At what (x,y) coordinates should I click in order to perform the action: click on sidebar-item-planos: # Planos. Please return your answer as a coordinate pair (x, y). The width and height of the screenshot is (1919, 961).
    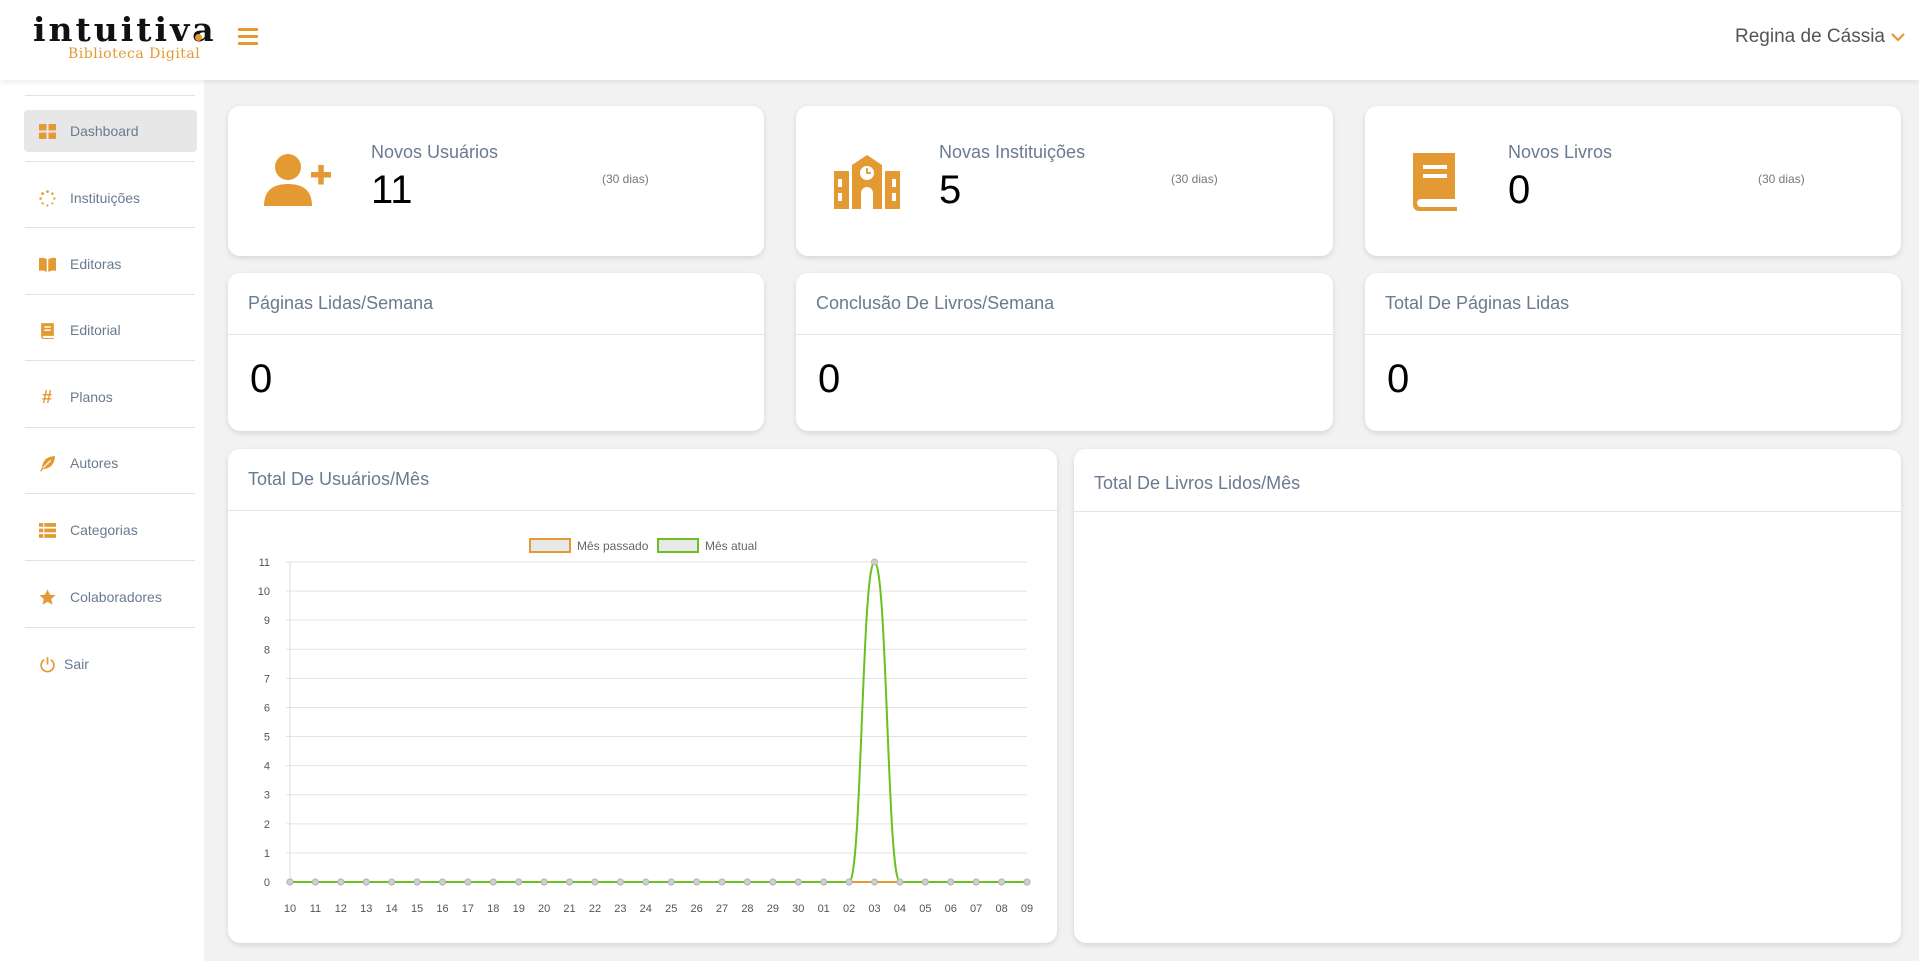
    Looking at the image, I should click on (110, 397).